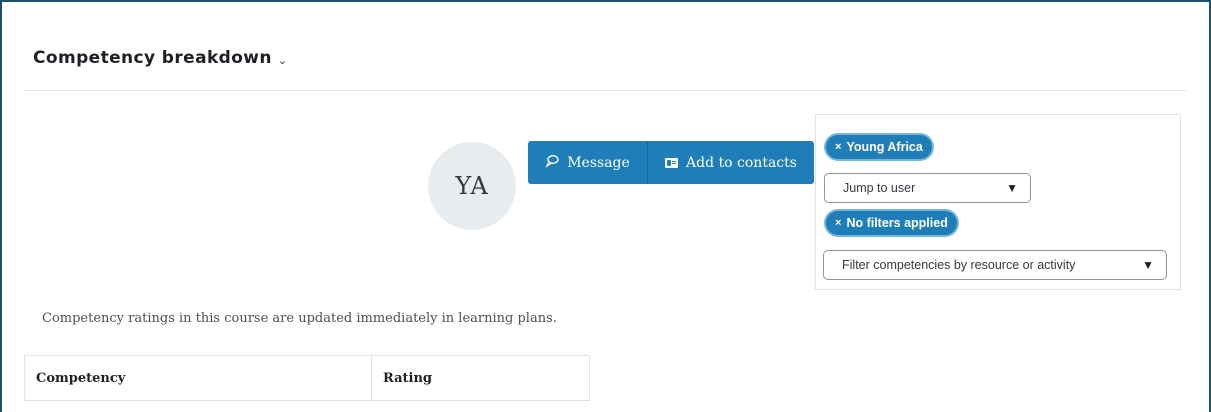  Describe the element at coordinates (283, 60) in the screenshot. I see `chevron-down-icon: ⌄` at that location.